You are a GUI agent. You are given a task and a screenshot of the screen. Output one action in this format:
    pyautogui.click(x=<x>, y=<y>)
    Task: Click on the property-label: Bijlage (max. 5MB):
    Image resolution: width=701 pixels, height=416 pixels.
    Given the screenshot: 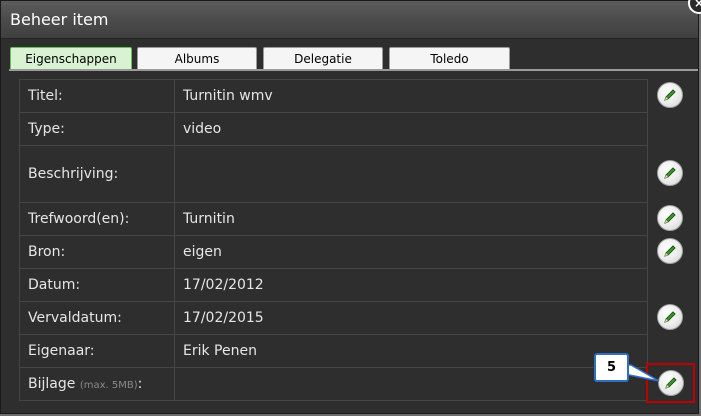 What is the action you would take?
    pyautogui.click(x=97, y=384)
    